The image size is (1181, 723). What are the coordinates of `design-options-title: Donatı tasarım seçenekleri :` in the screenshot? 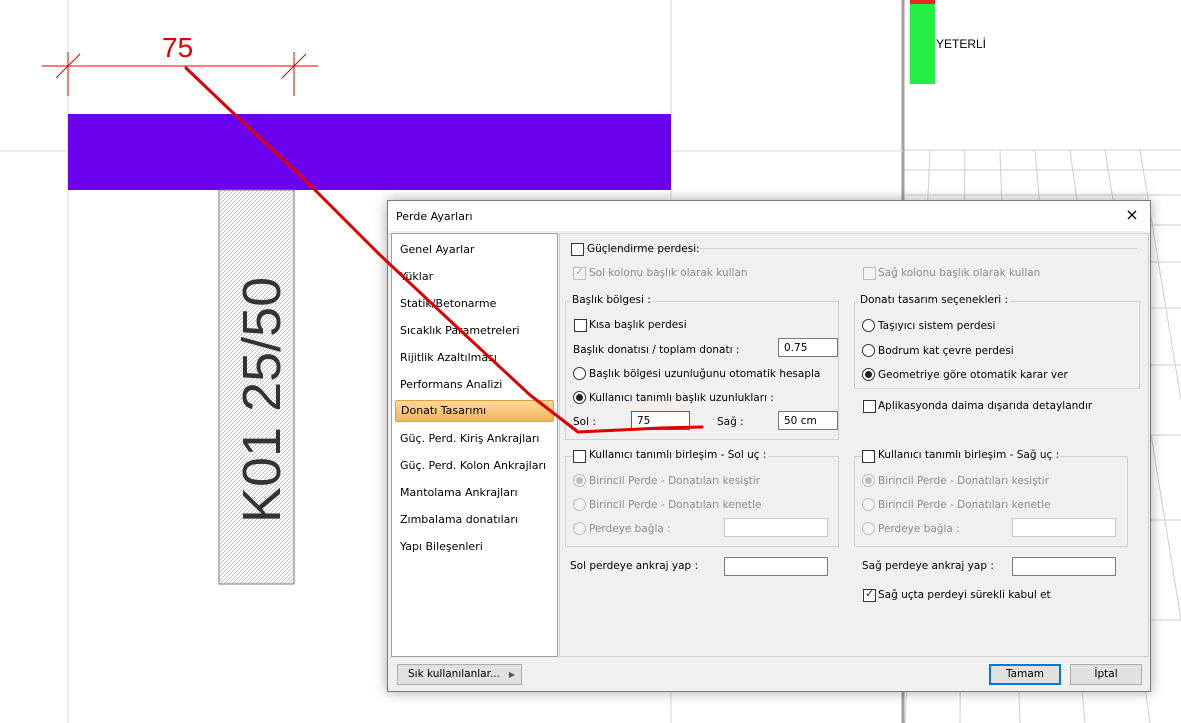 It's located at (934, 300).